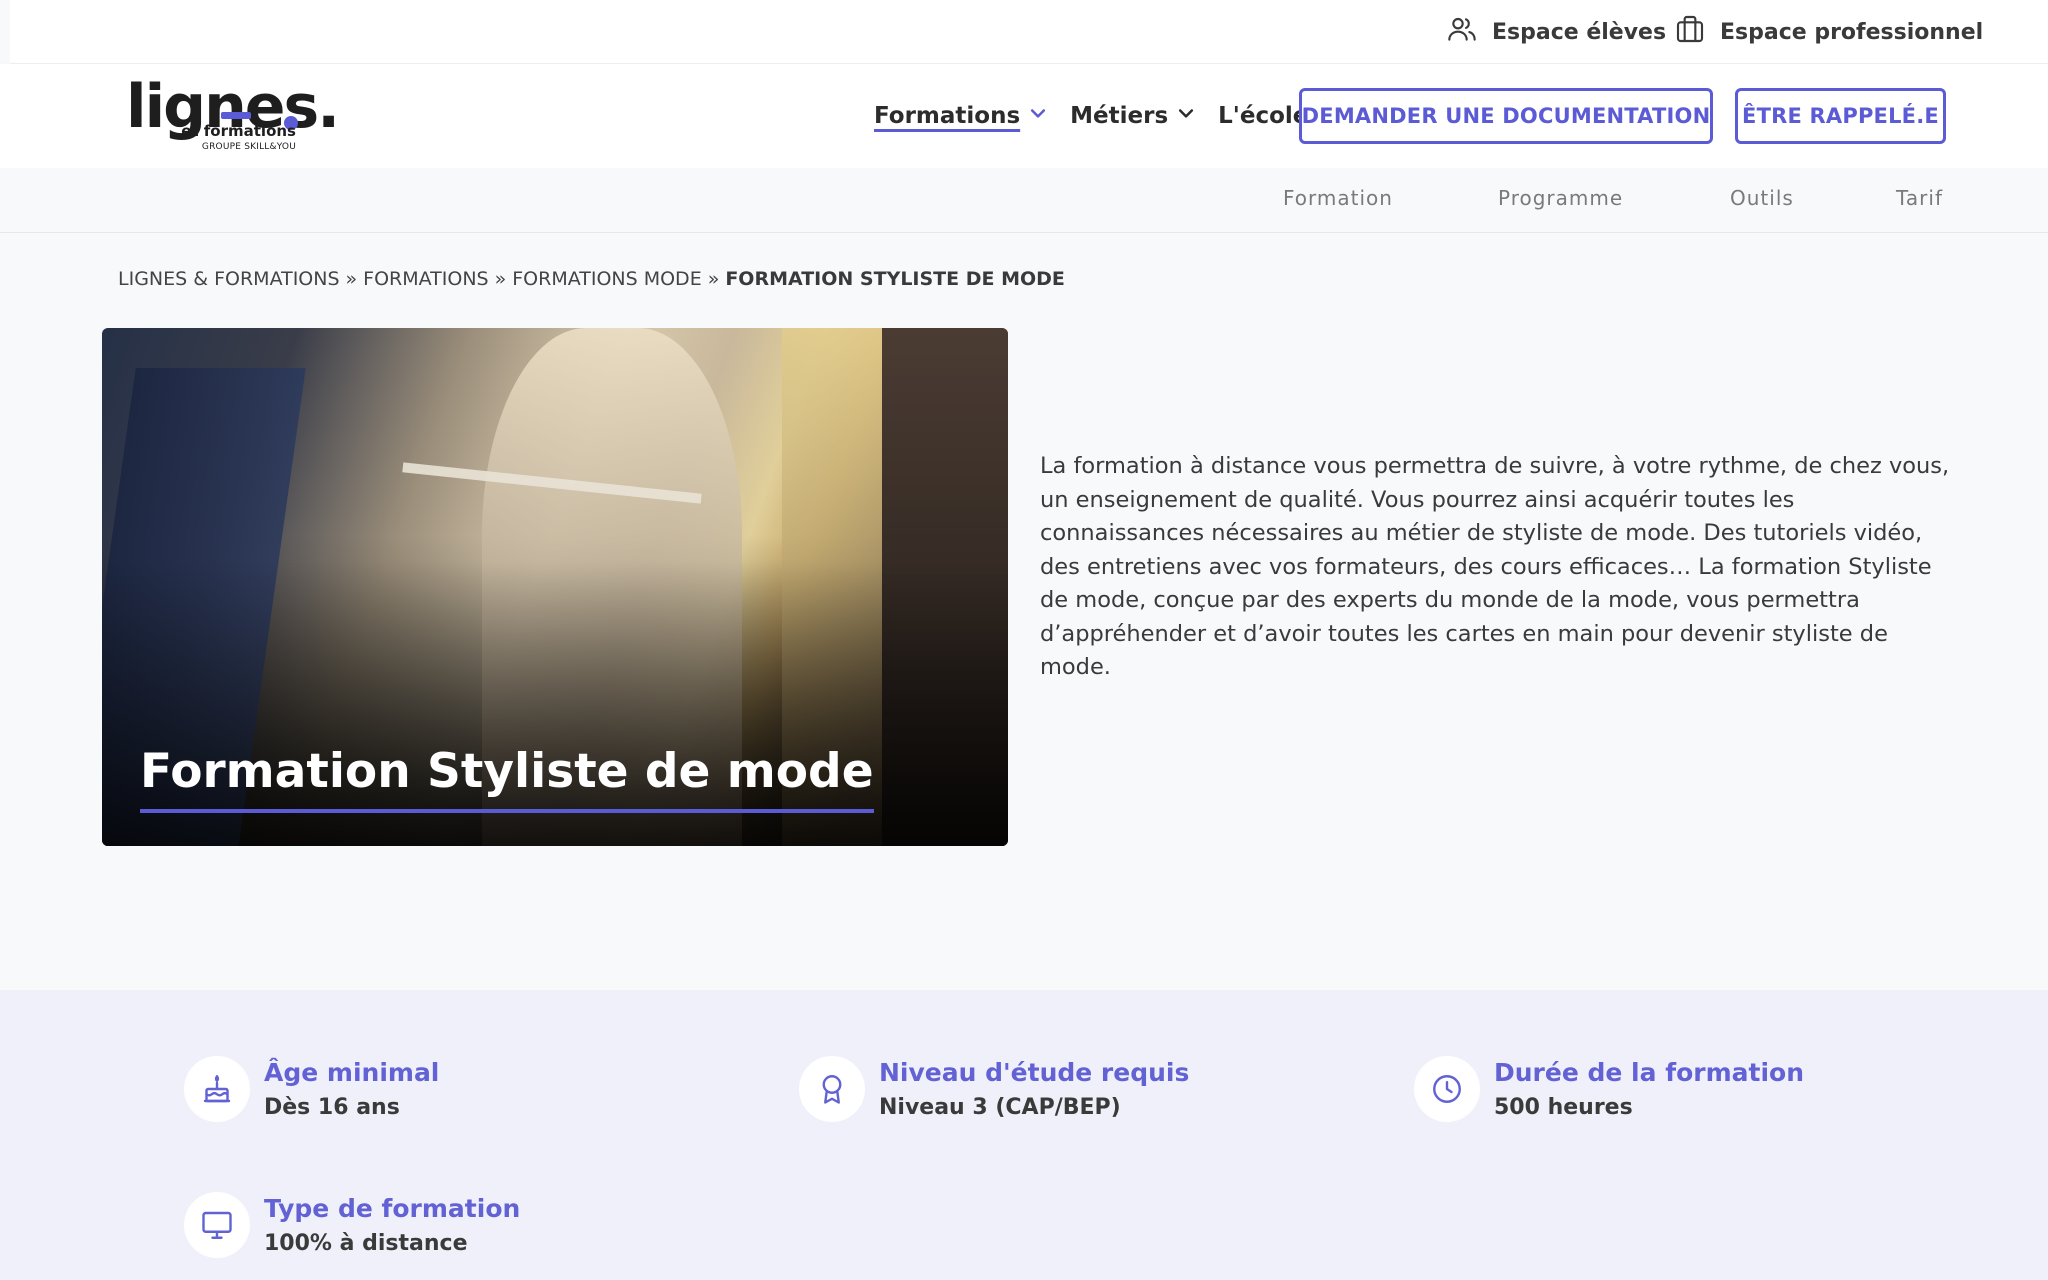 This screenshot has width=2048, height=1280. Describe the element at coordinates (1690, 32) in the screenshot. I see `briefcase-icon` at that location.